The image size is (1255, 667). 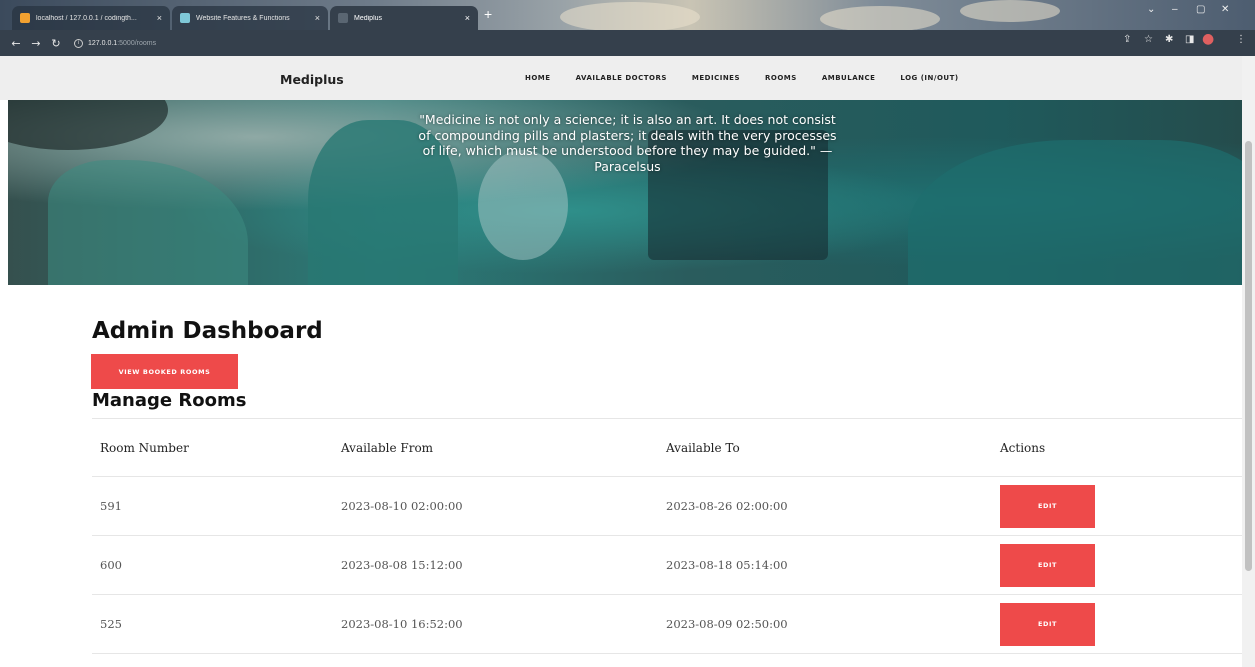 I want to click on column-header-available-to: Available To, so click(x=703, y=447).